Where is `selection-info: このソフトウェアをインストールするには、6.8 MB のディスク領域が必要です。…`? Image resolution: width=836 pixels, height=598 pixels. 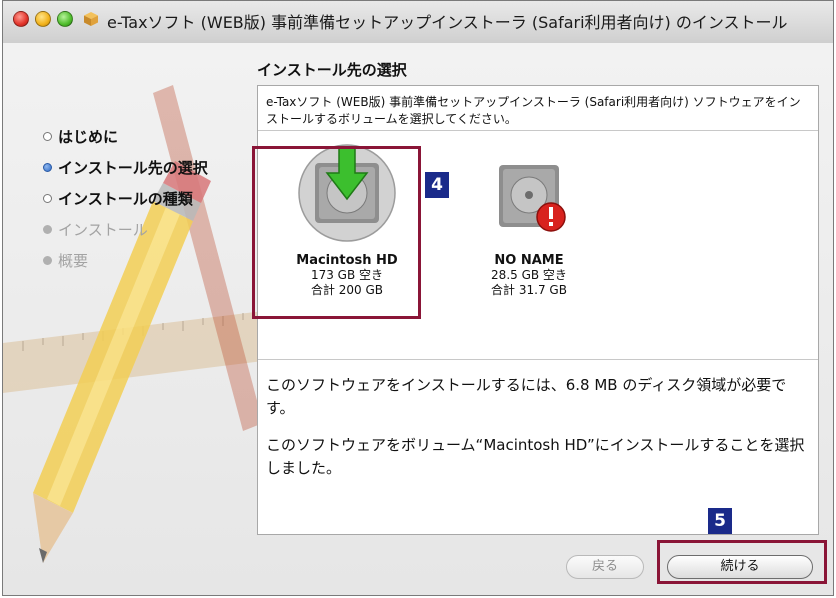
selection-info: このソフトウェアをインストールするには、6.8 MB のディスク領域が必要です。… is located at coordinates (536, 434).